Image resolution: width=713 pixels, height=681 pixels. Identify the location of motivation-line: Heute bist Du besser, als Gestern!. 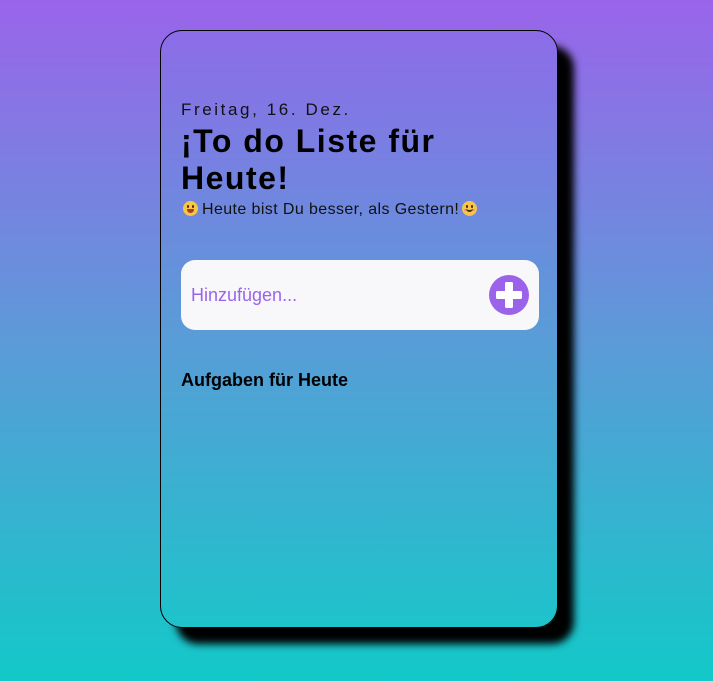
(330, 210).